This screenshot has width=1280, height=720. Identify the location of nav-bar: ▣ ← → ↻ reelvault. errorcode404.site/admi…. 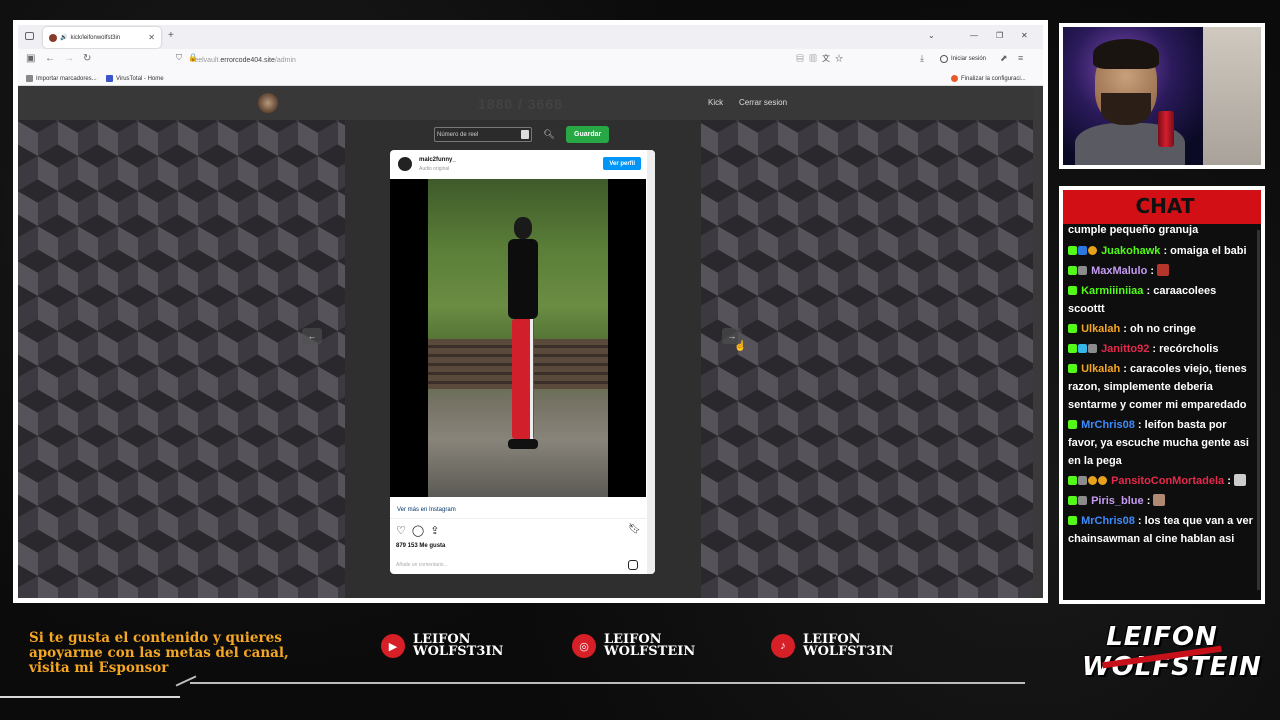
(530, 60).